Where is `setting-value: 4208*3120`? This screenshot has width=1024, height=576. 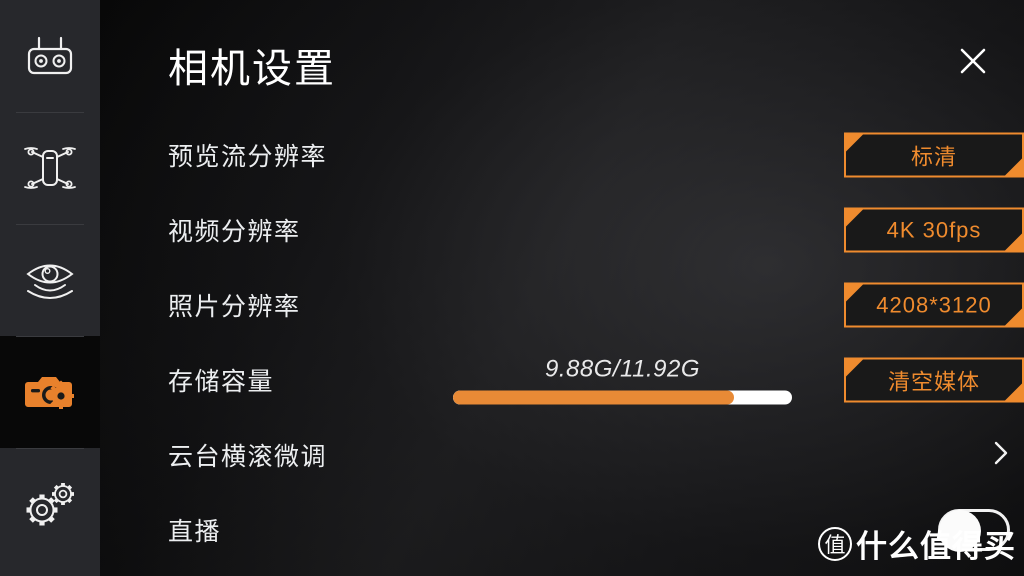 setting-value: 4208*3120 is located at coordinates (934, 304).